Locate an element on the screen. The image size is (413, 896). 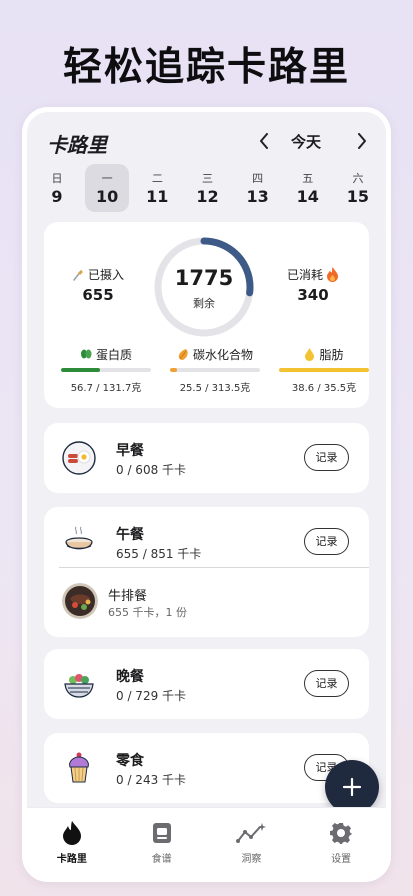
top-bar: 卡路里 今天 日9 一 10 二 11 三 12 四 13 五 14 六 15 is located at coordinates (206, 167).